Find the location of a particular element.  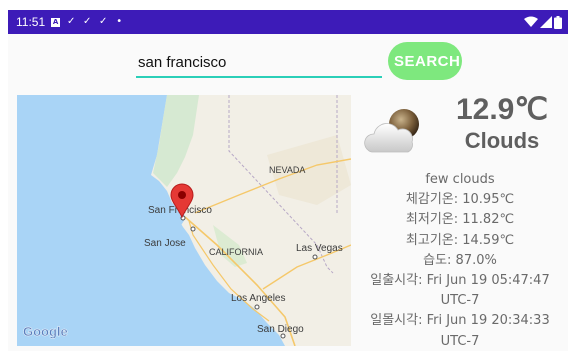

notification-a-icon: A is located at coordinates (56, 22).